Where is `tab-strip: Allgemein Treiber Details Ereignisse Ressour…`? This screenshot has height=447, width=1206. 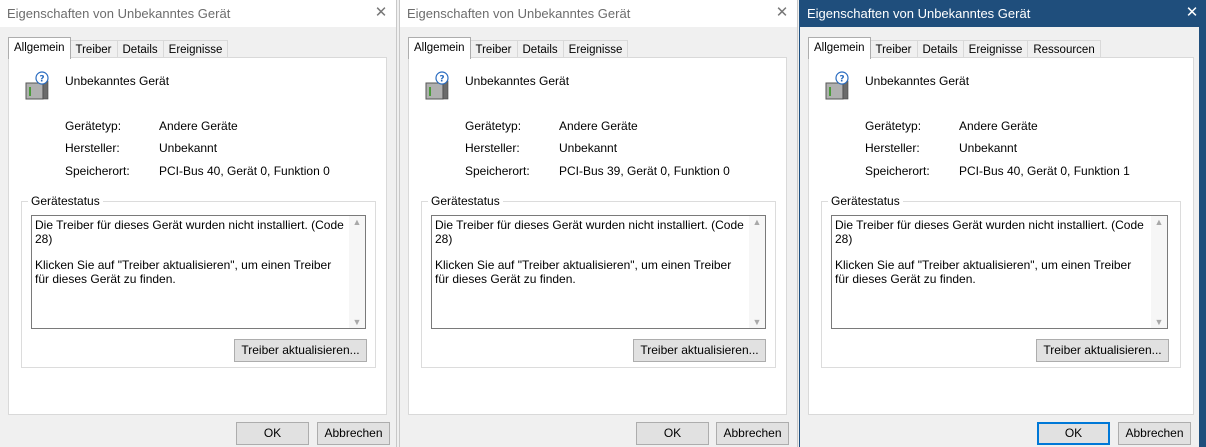 tab-strip: Allgemein Treiber Details Ereignisse Ressour… is located at coordinates (954, 48).